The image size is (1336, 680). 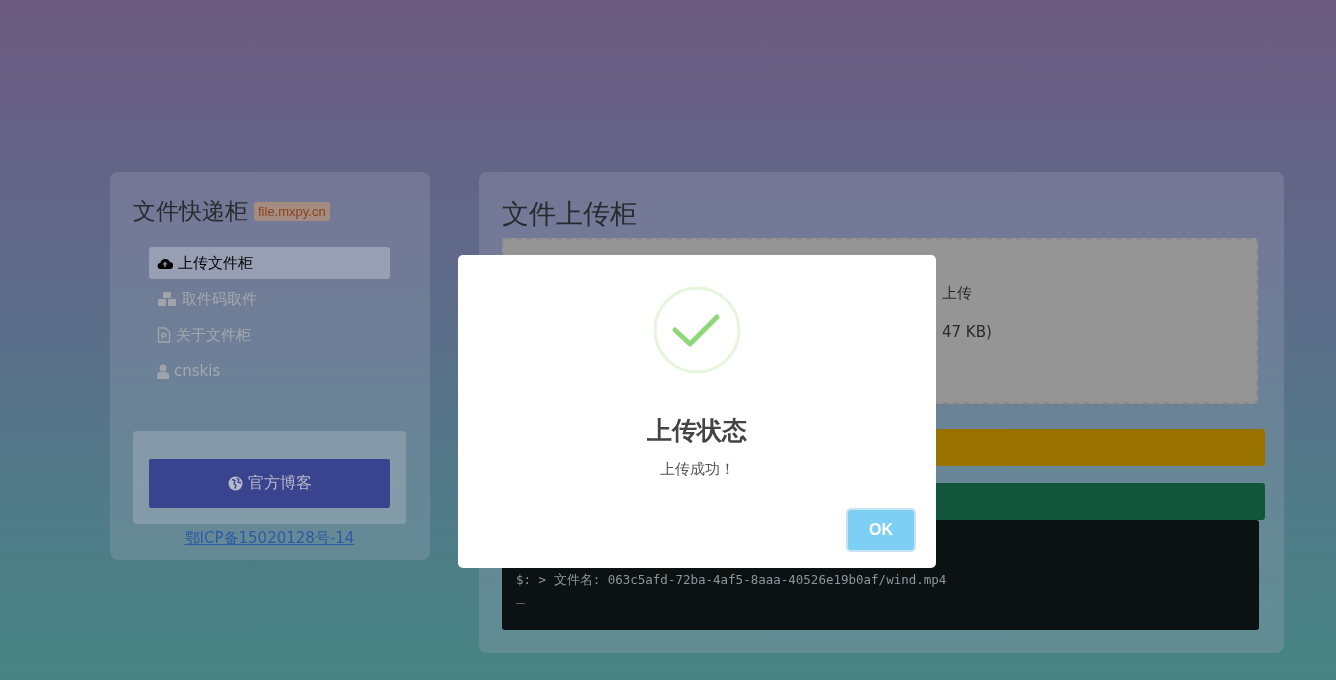 What do you see at coordinates (269, 371) in the screenshot?
I see `sidebar-item: cnskis` at bounding box center [269, 371].